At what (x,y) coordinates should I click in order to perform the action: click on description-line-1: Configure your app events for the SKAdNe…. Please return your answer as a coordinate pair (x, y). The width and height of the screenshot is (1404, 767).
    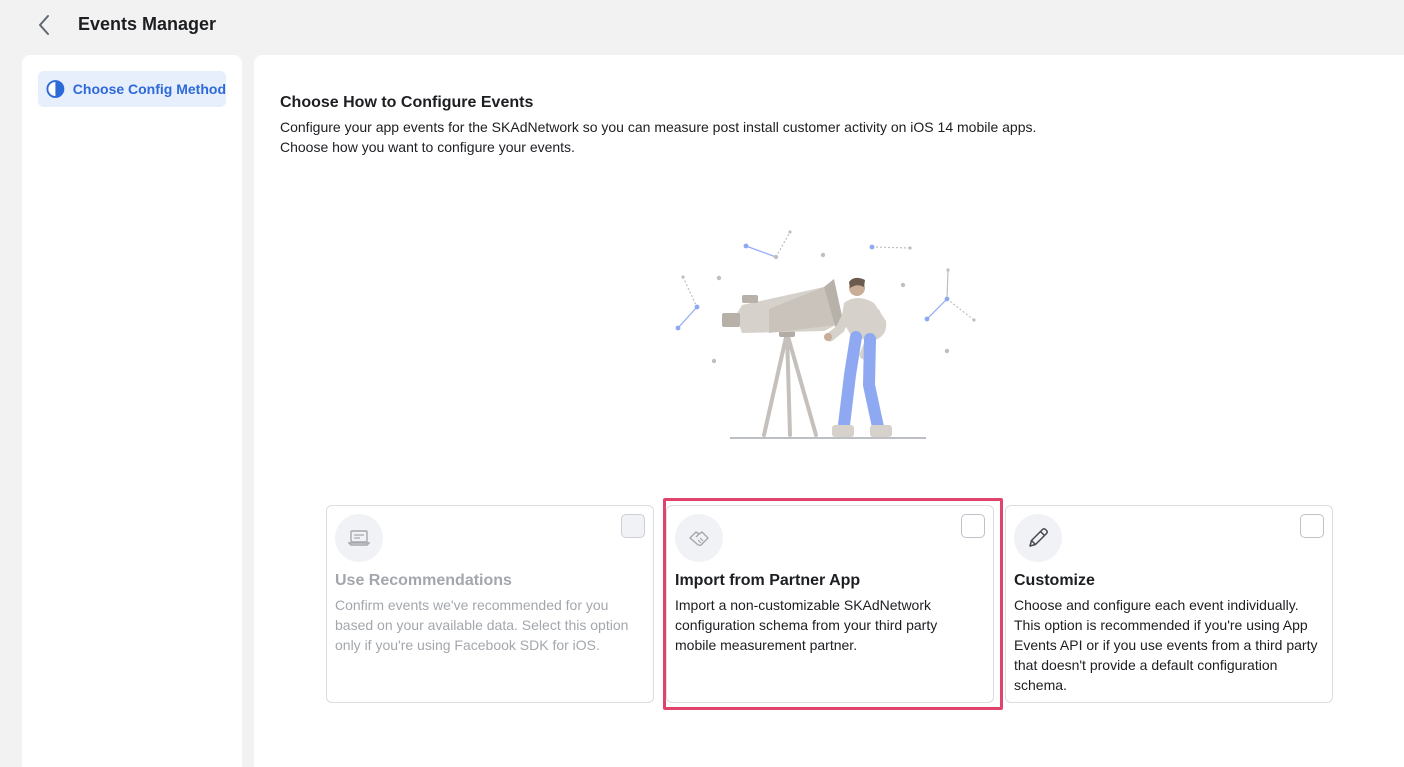
    Looking at the image, I should click on (658, 127).